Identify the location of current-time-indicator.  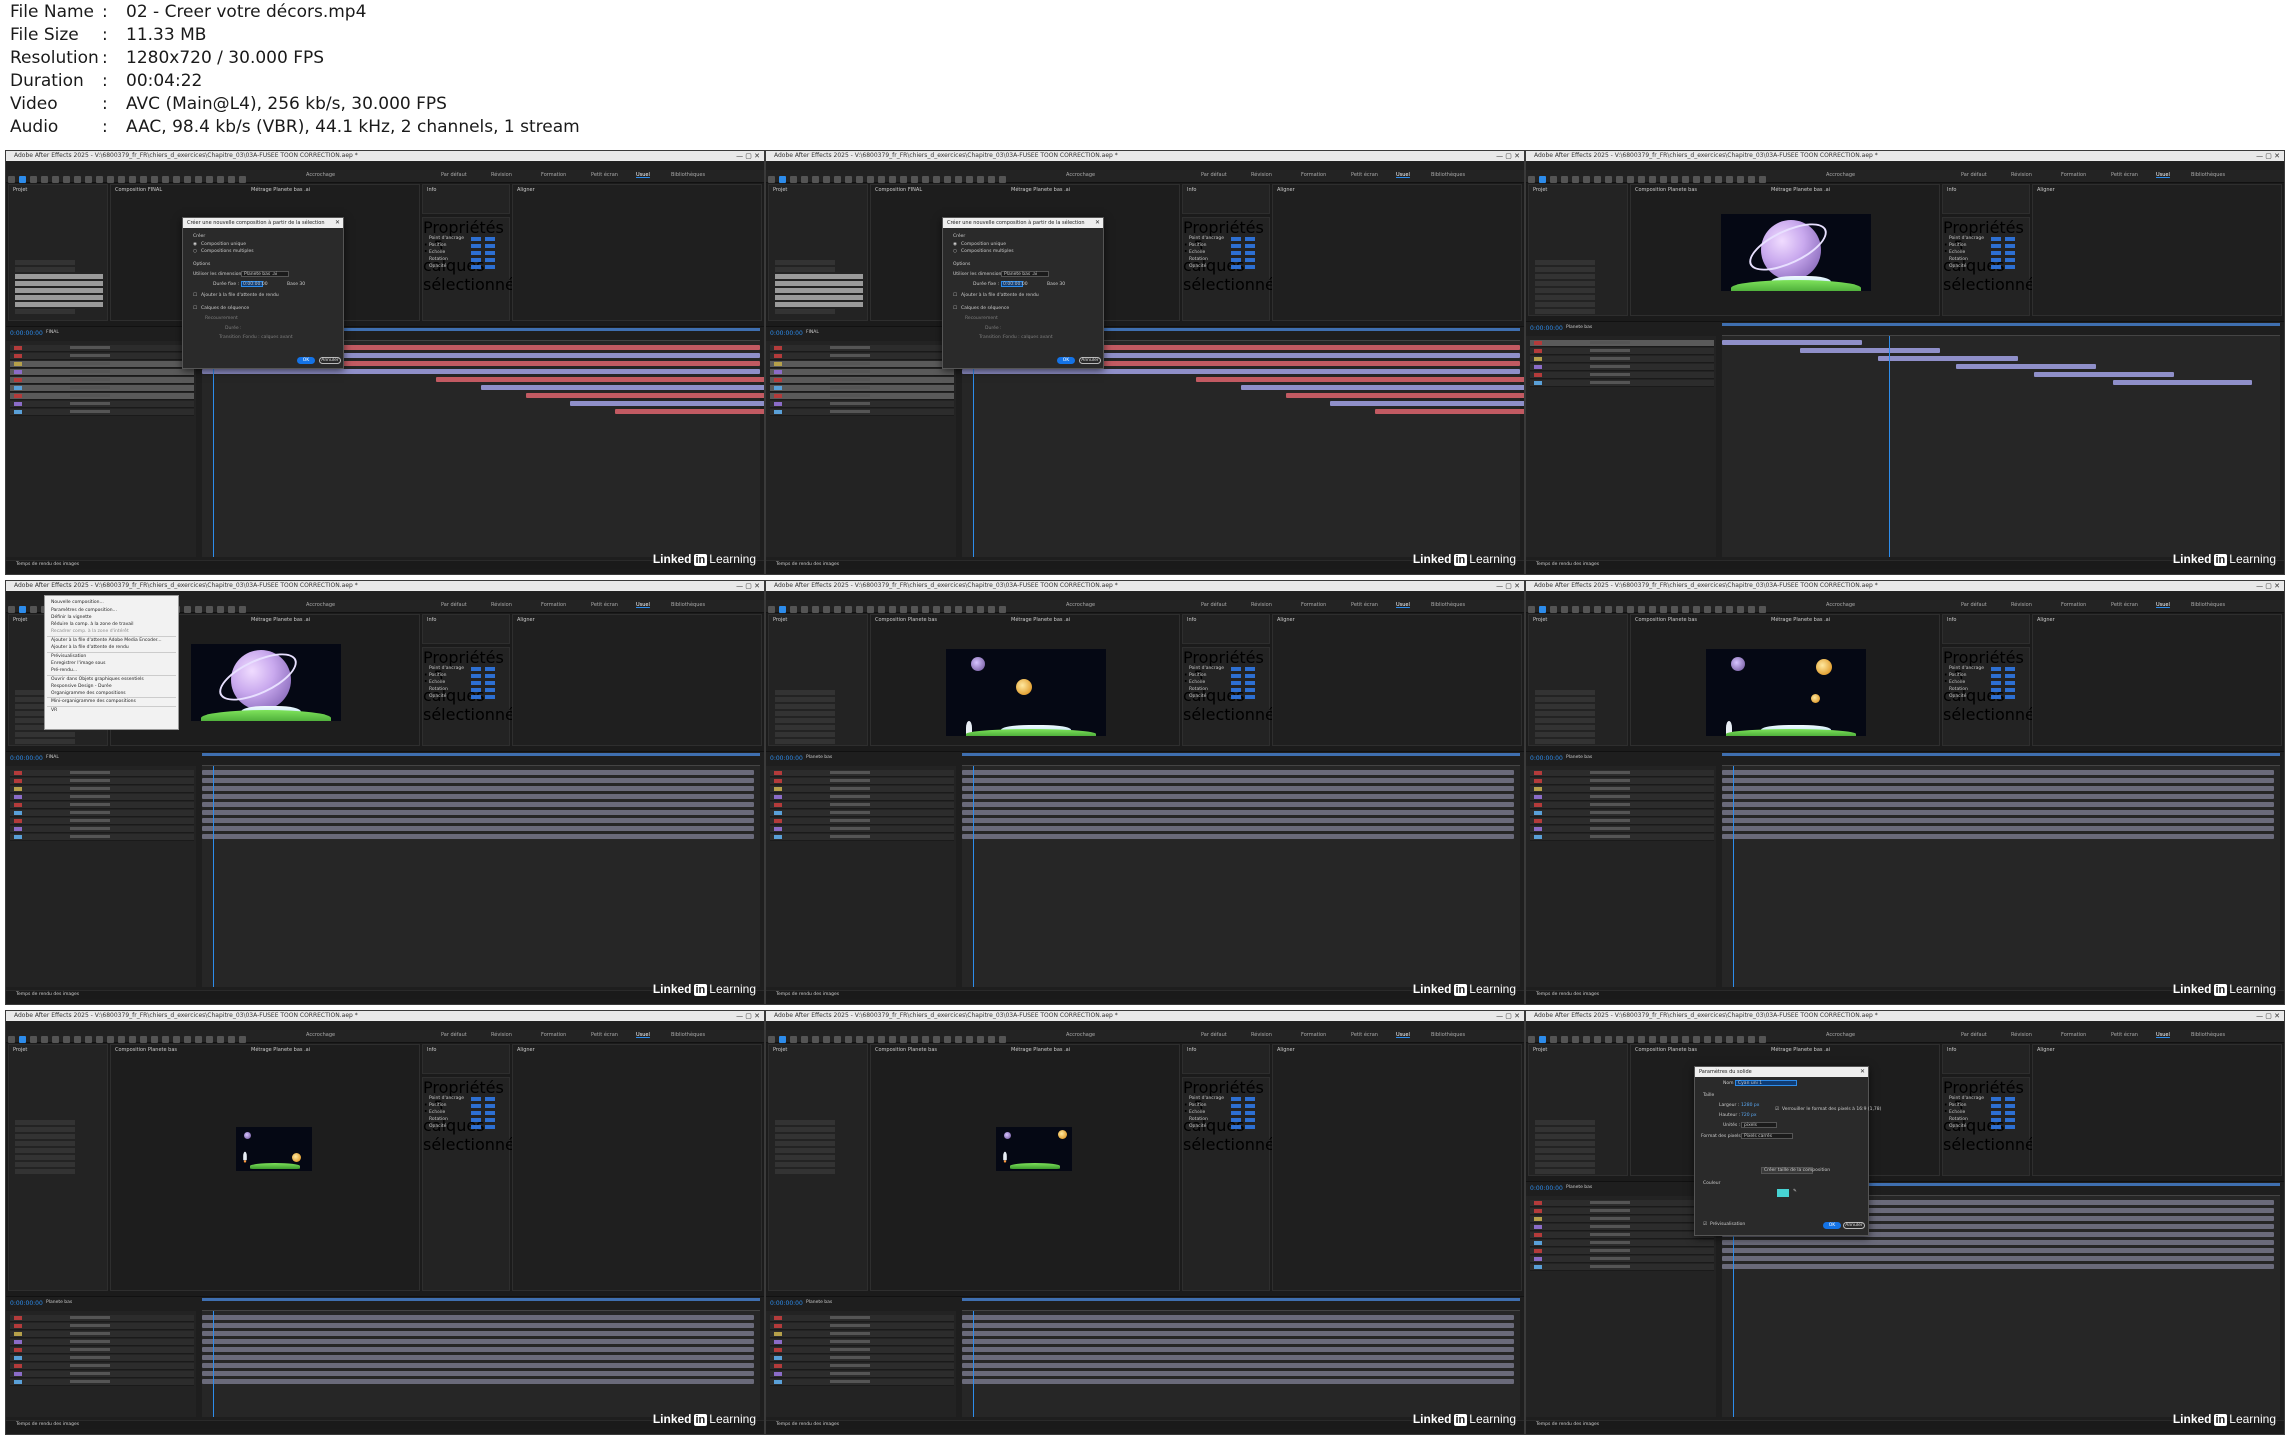
(974, 449).